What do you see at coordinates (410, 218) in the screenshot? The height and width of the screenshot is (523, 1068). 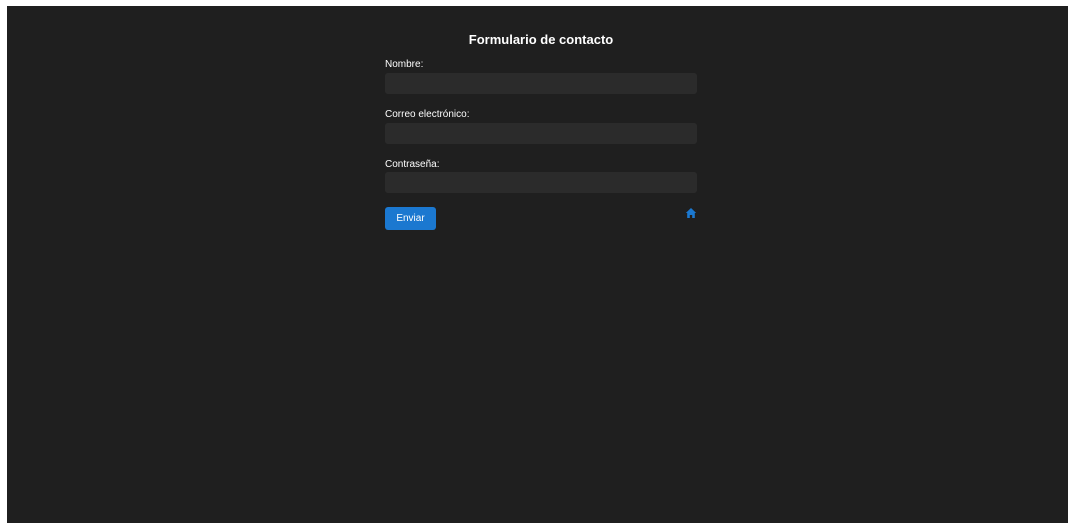 I see `submit-button: Enviar` at bounding box center [410, 218].